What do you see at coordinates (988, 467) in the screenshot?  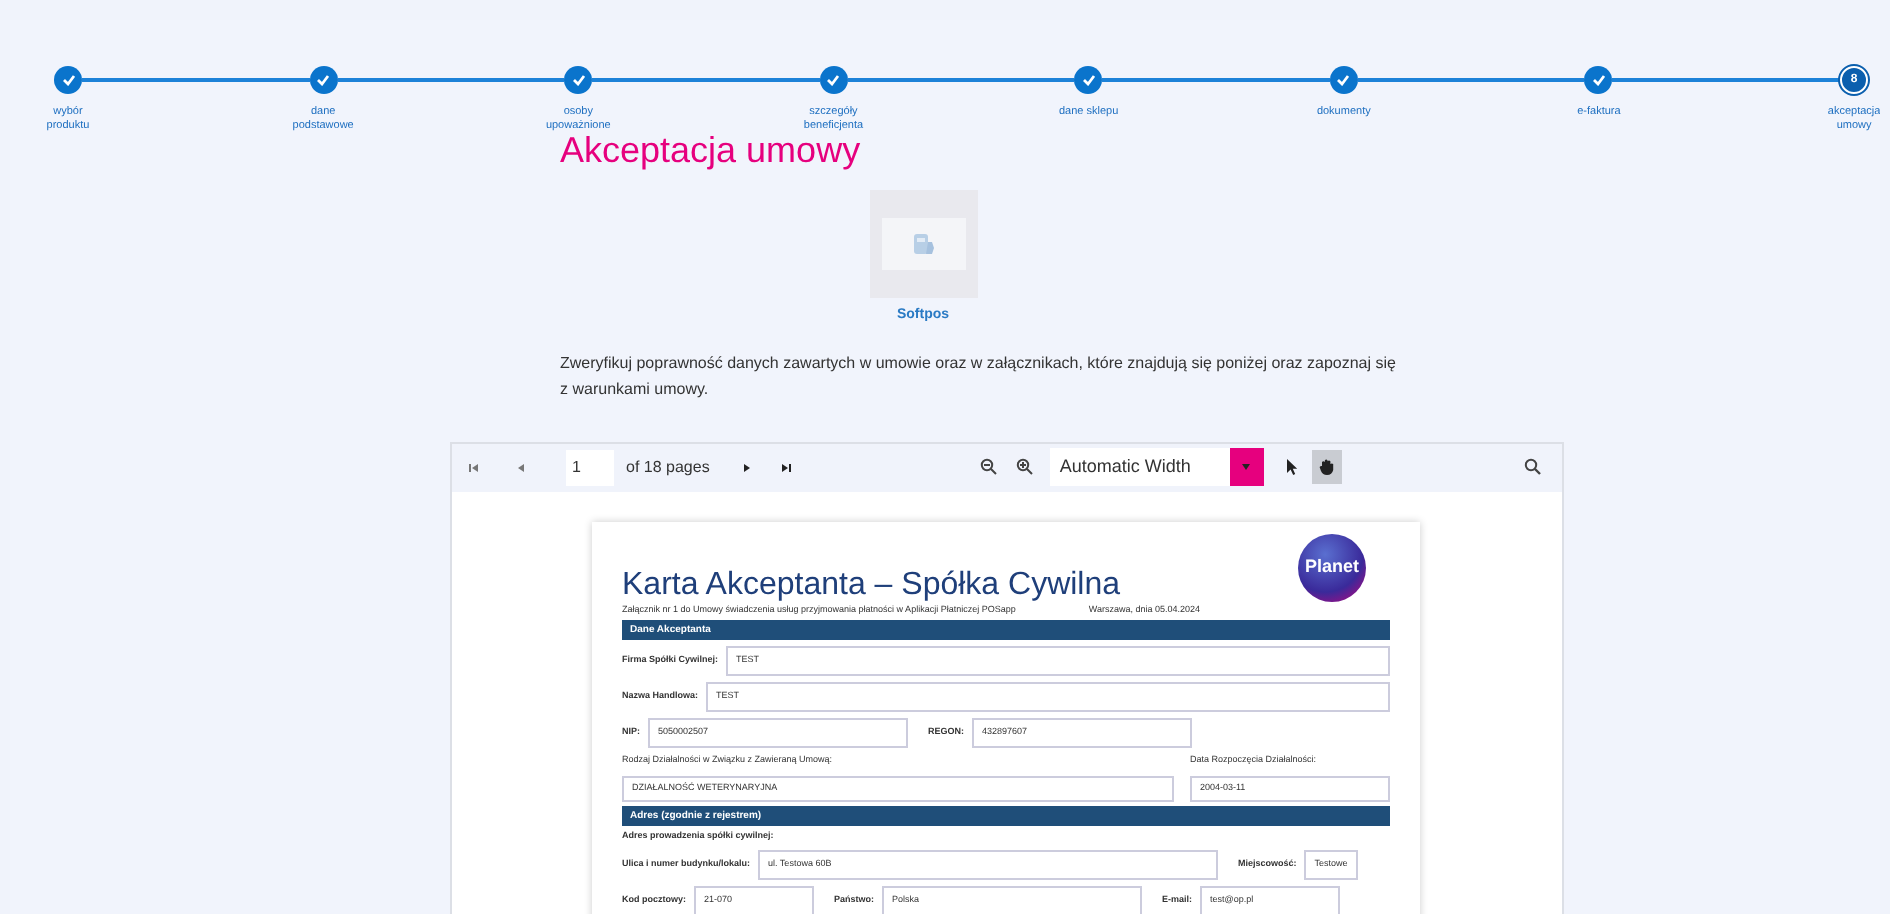 I see `zoom-out-icon` at bounding box center [988, 467].